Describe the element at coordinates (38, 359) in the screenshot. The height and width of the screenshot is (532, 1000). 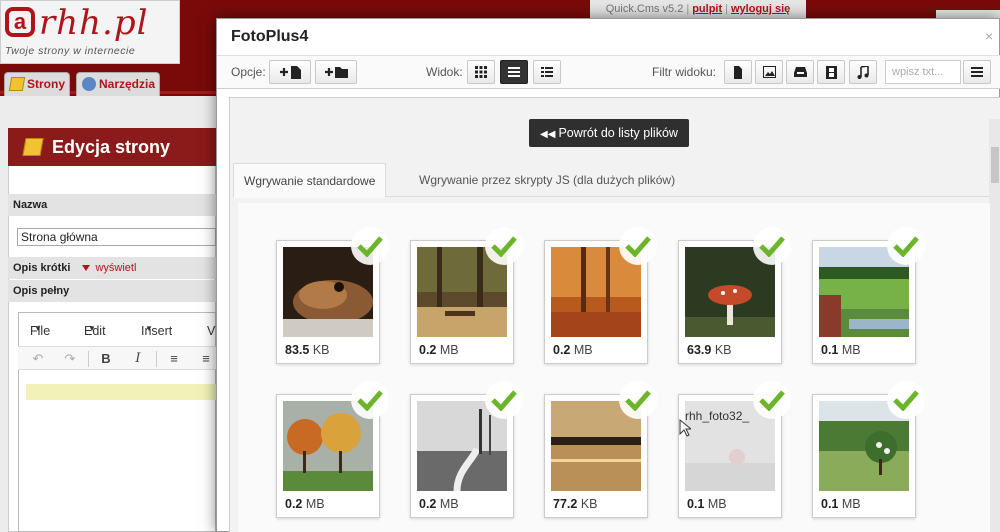
I see `undo-icon: ↶` at that location.